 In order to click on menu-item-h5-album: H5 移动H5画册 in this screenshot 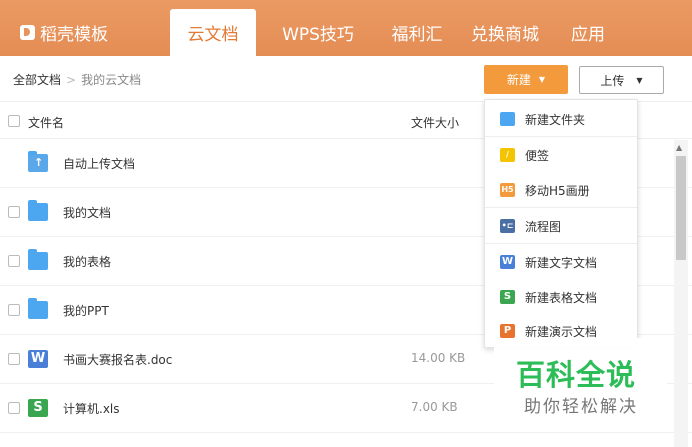, I will do `click(561, 189)`.